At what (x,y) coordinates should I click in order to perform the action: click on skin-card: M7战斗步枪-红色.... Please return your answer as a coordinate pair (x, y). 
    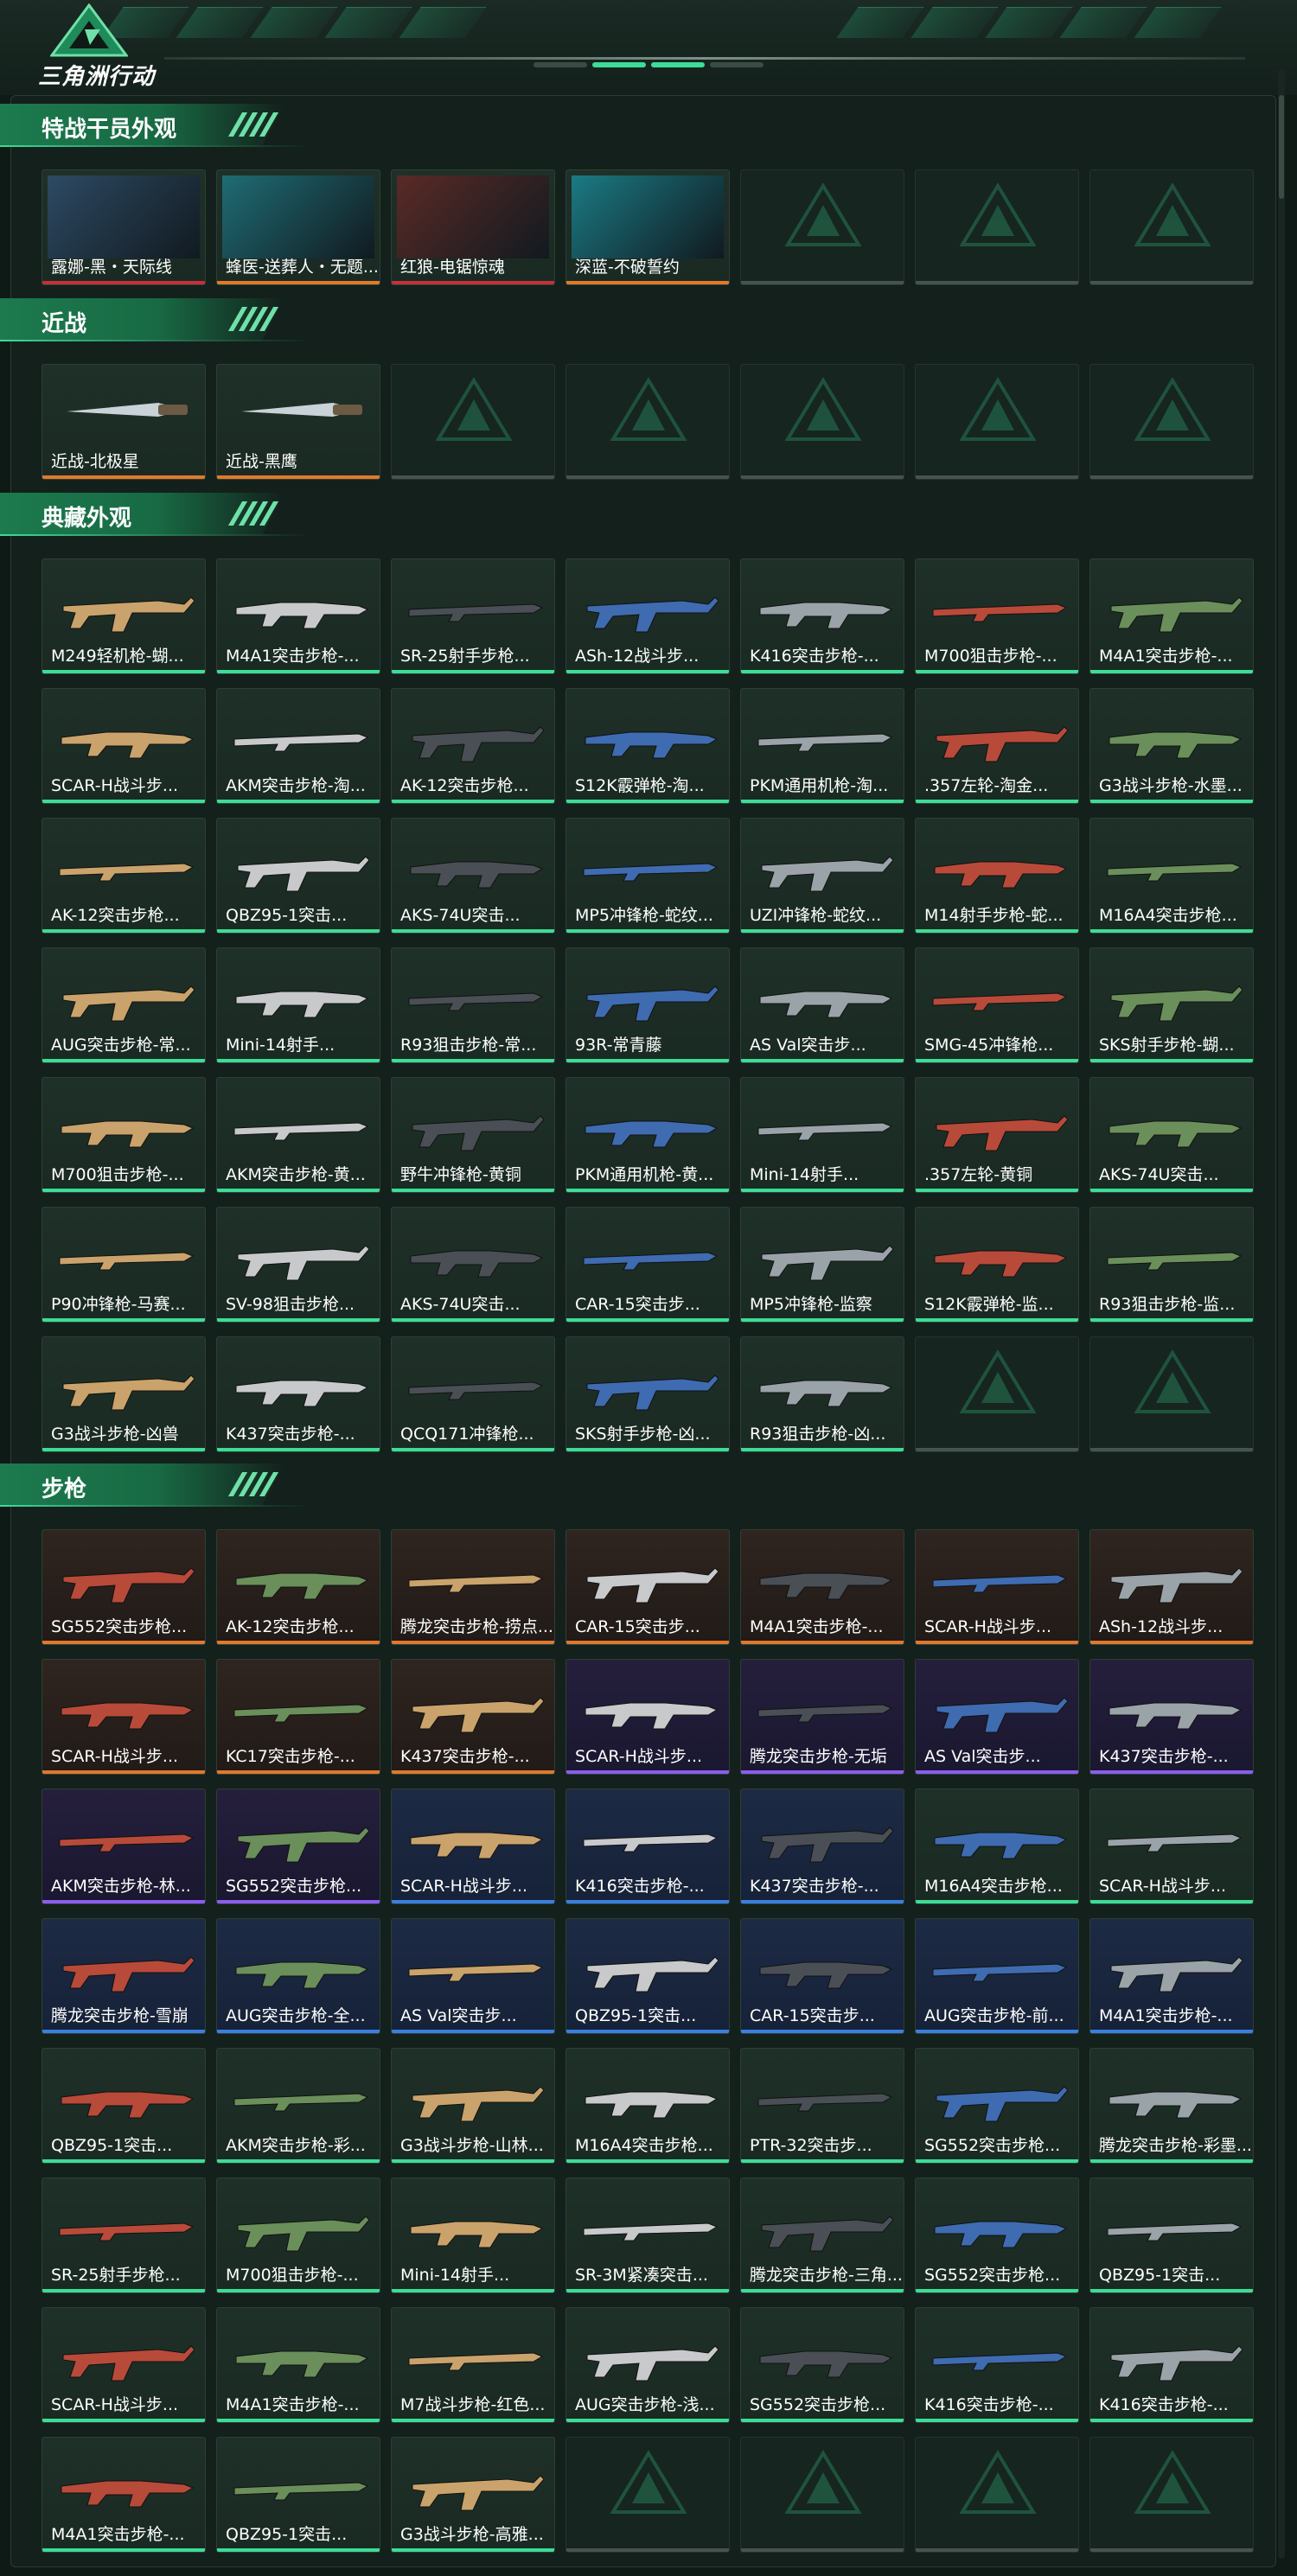
    Looking at the image, I should click on (473, 2365).